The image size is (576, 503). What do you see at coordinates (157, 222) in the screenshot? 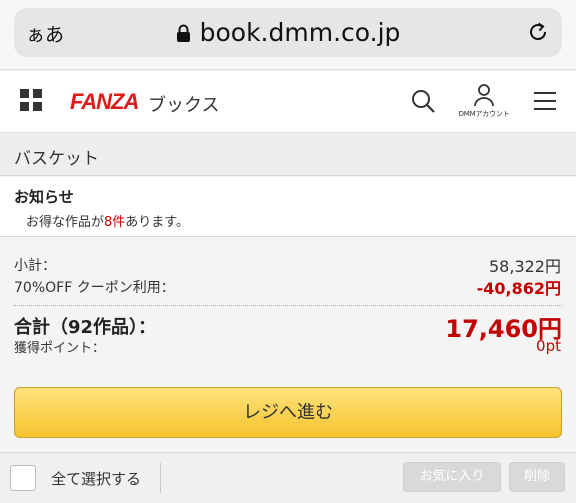
I see `notice-text-after: あります。` at bounding box center [157, 222].